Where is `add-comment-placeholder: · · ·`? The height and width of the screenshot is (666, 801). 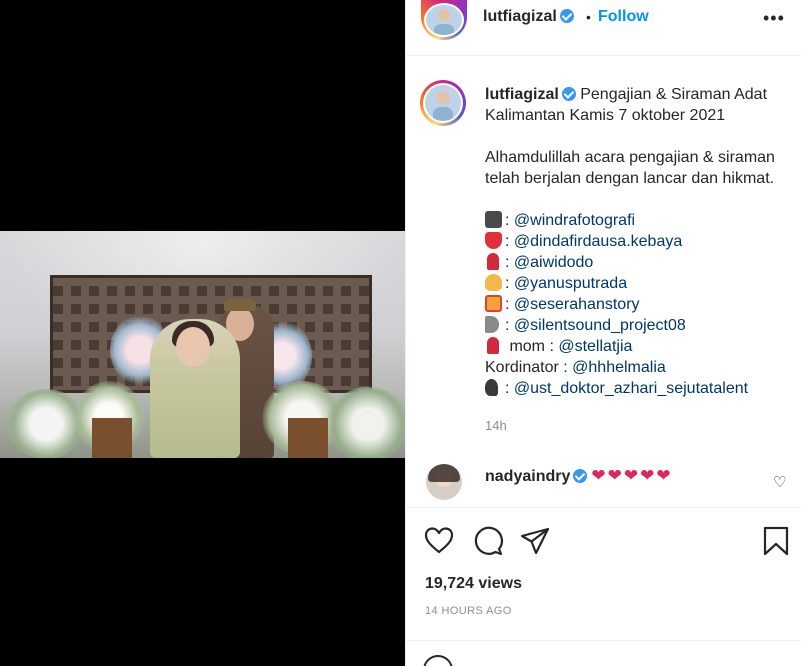 add-comment-placeholder: · · · is located at coordinates (502, 662).